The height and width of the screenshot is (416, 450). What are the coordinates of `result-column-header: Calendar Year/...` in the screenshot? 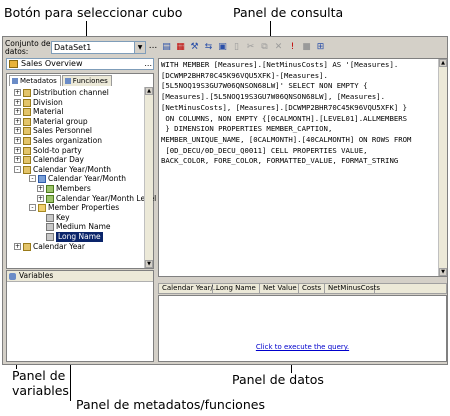 It's located at (189, 289).